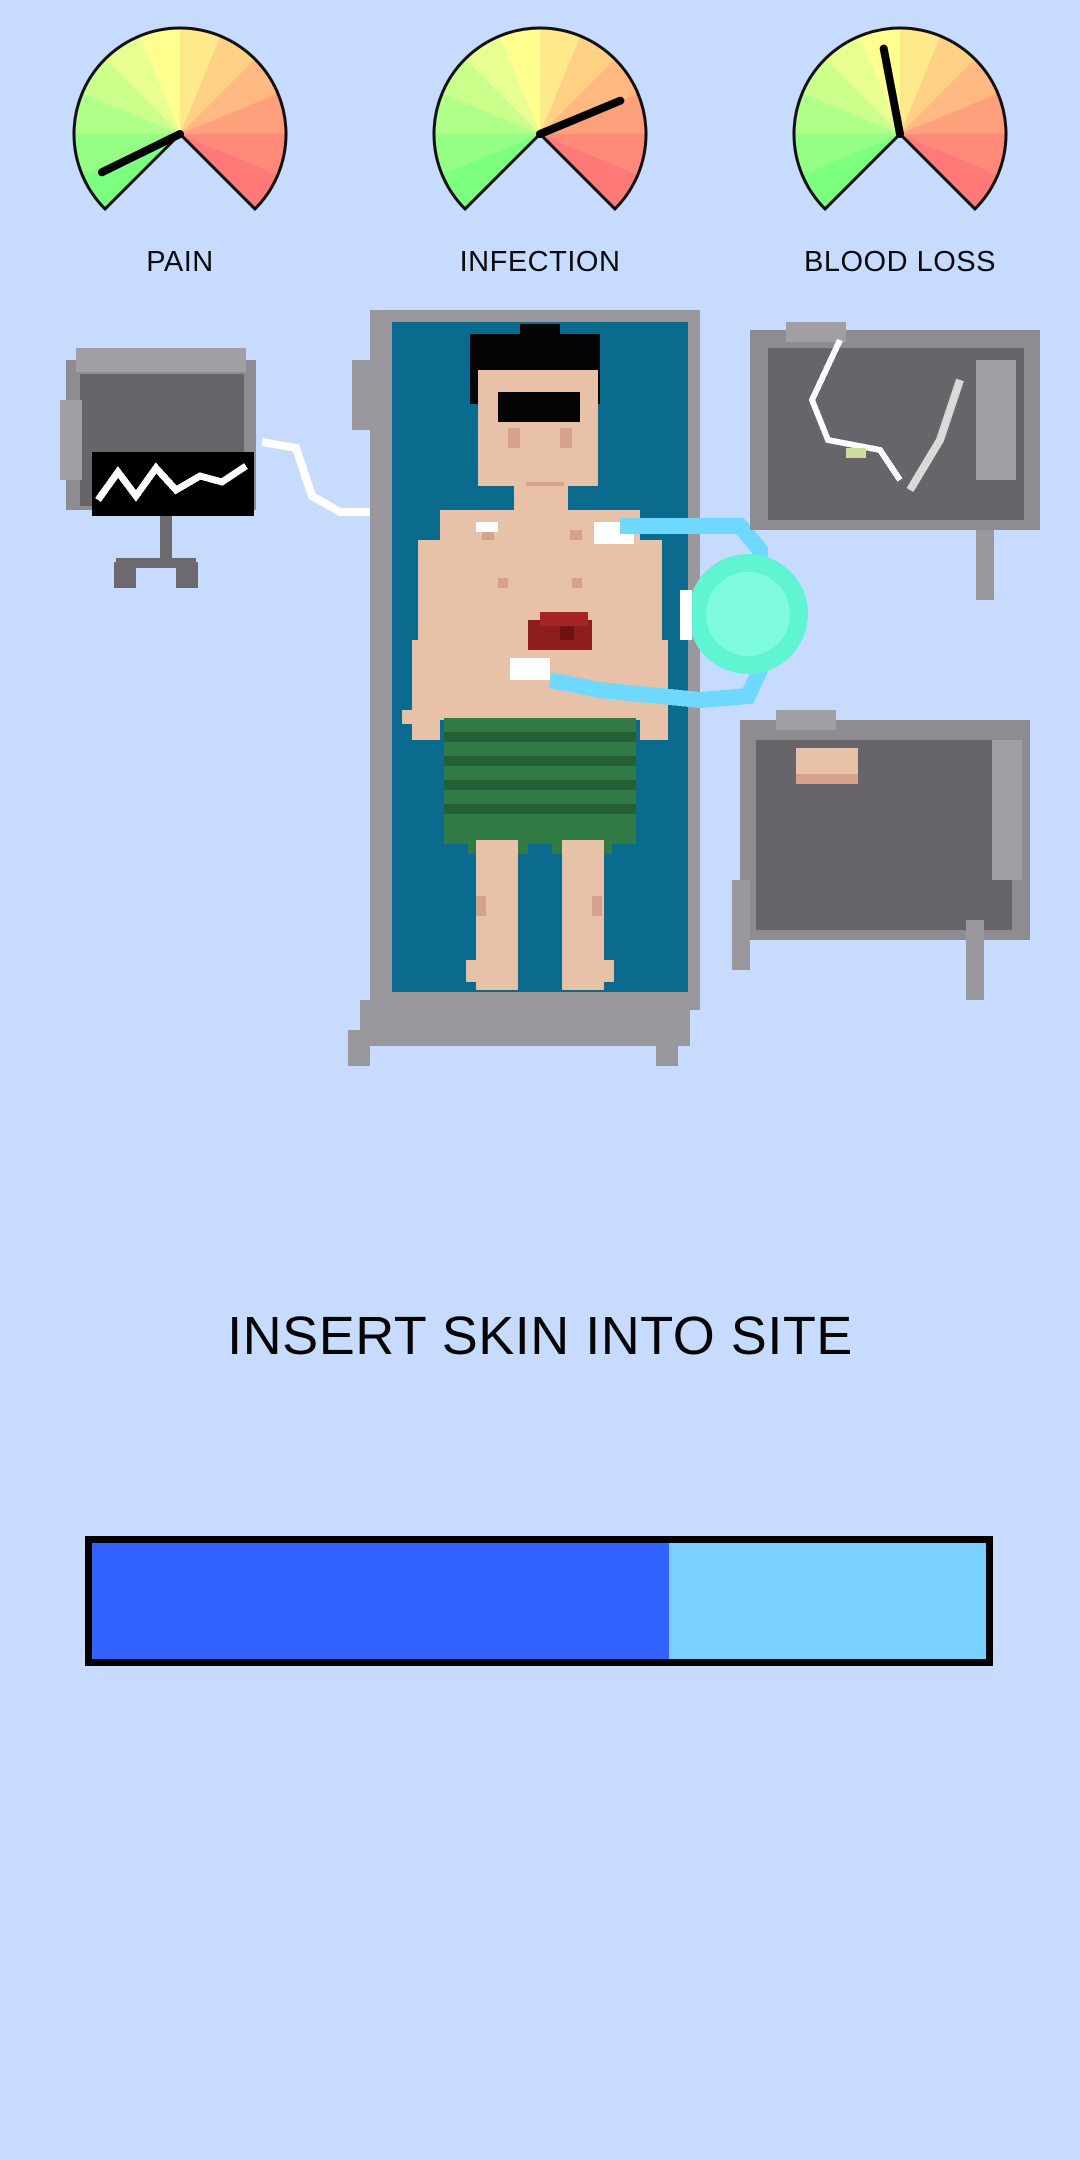  I want to click on instruction-text: INSERT SKIN INTO SITE, so click(540, 1336).